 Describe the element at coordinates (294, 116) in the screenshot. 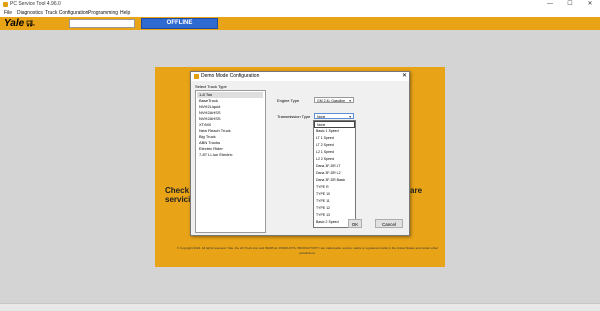

I see `transmission-type-label: Transmission Type` at that location.